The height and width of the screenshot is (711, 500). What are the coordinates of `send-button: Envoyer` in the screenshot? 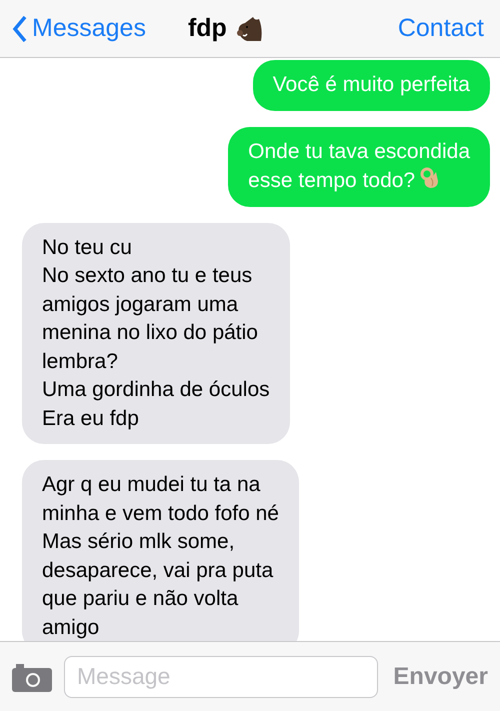 It's located at (440, 676).